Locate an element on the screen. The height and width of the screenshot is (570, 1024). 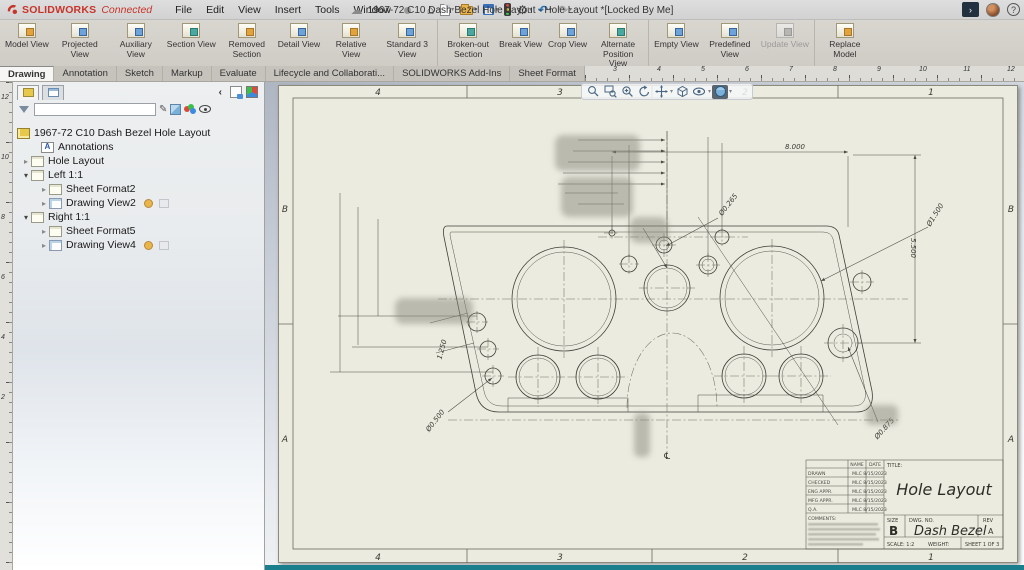
alternate-position-view-button: Alternate Position View is located at coordinates (618, 44).